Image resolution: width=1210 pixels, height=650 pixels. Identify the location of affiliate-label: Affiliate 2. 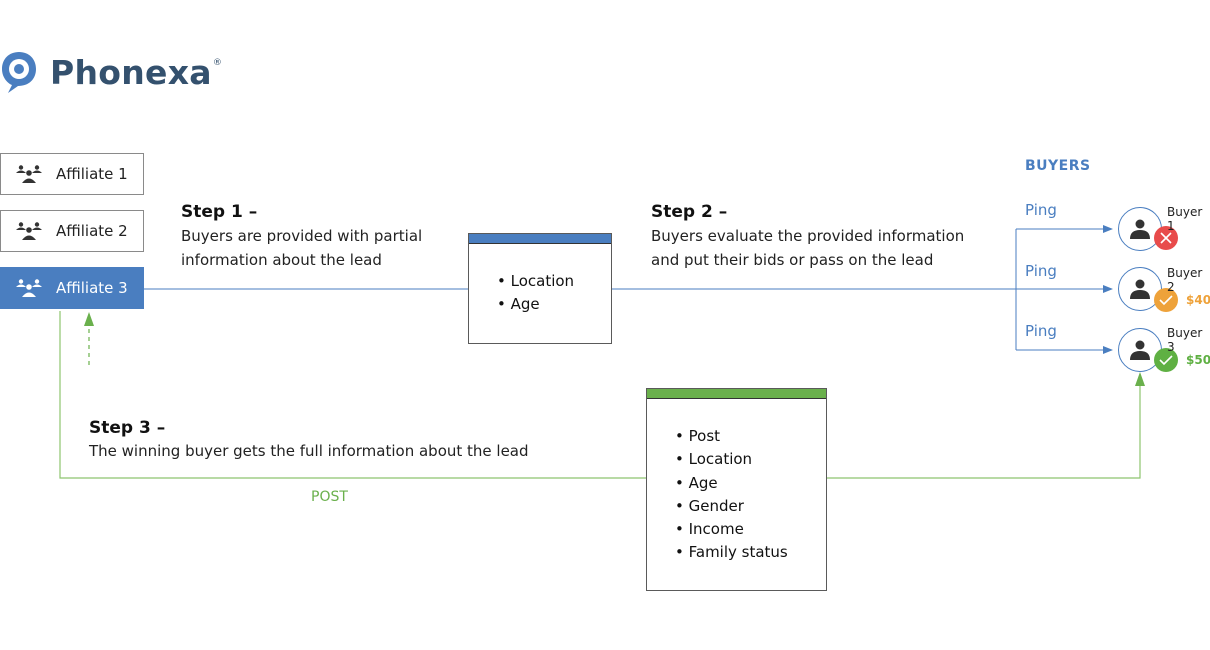
(92, 231).